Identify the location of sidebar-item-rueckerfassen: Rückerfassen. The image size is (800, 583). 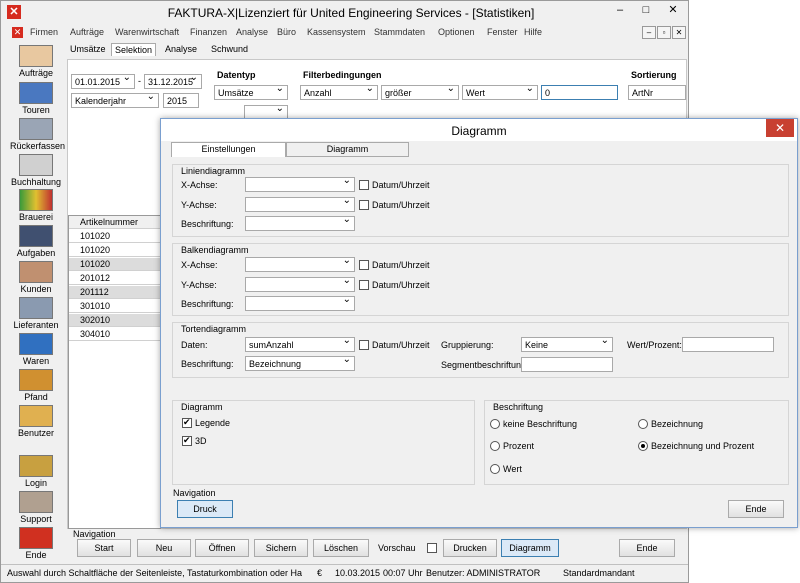
(37, 134).